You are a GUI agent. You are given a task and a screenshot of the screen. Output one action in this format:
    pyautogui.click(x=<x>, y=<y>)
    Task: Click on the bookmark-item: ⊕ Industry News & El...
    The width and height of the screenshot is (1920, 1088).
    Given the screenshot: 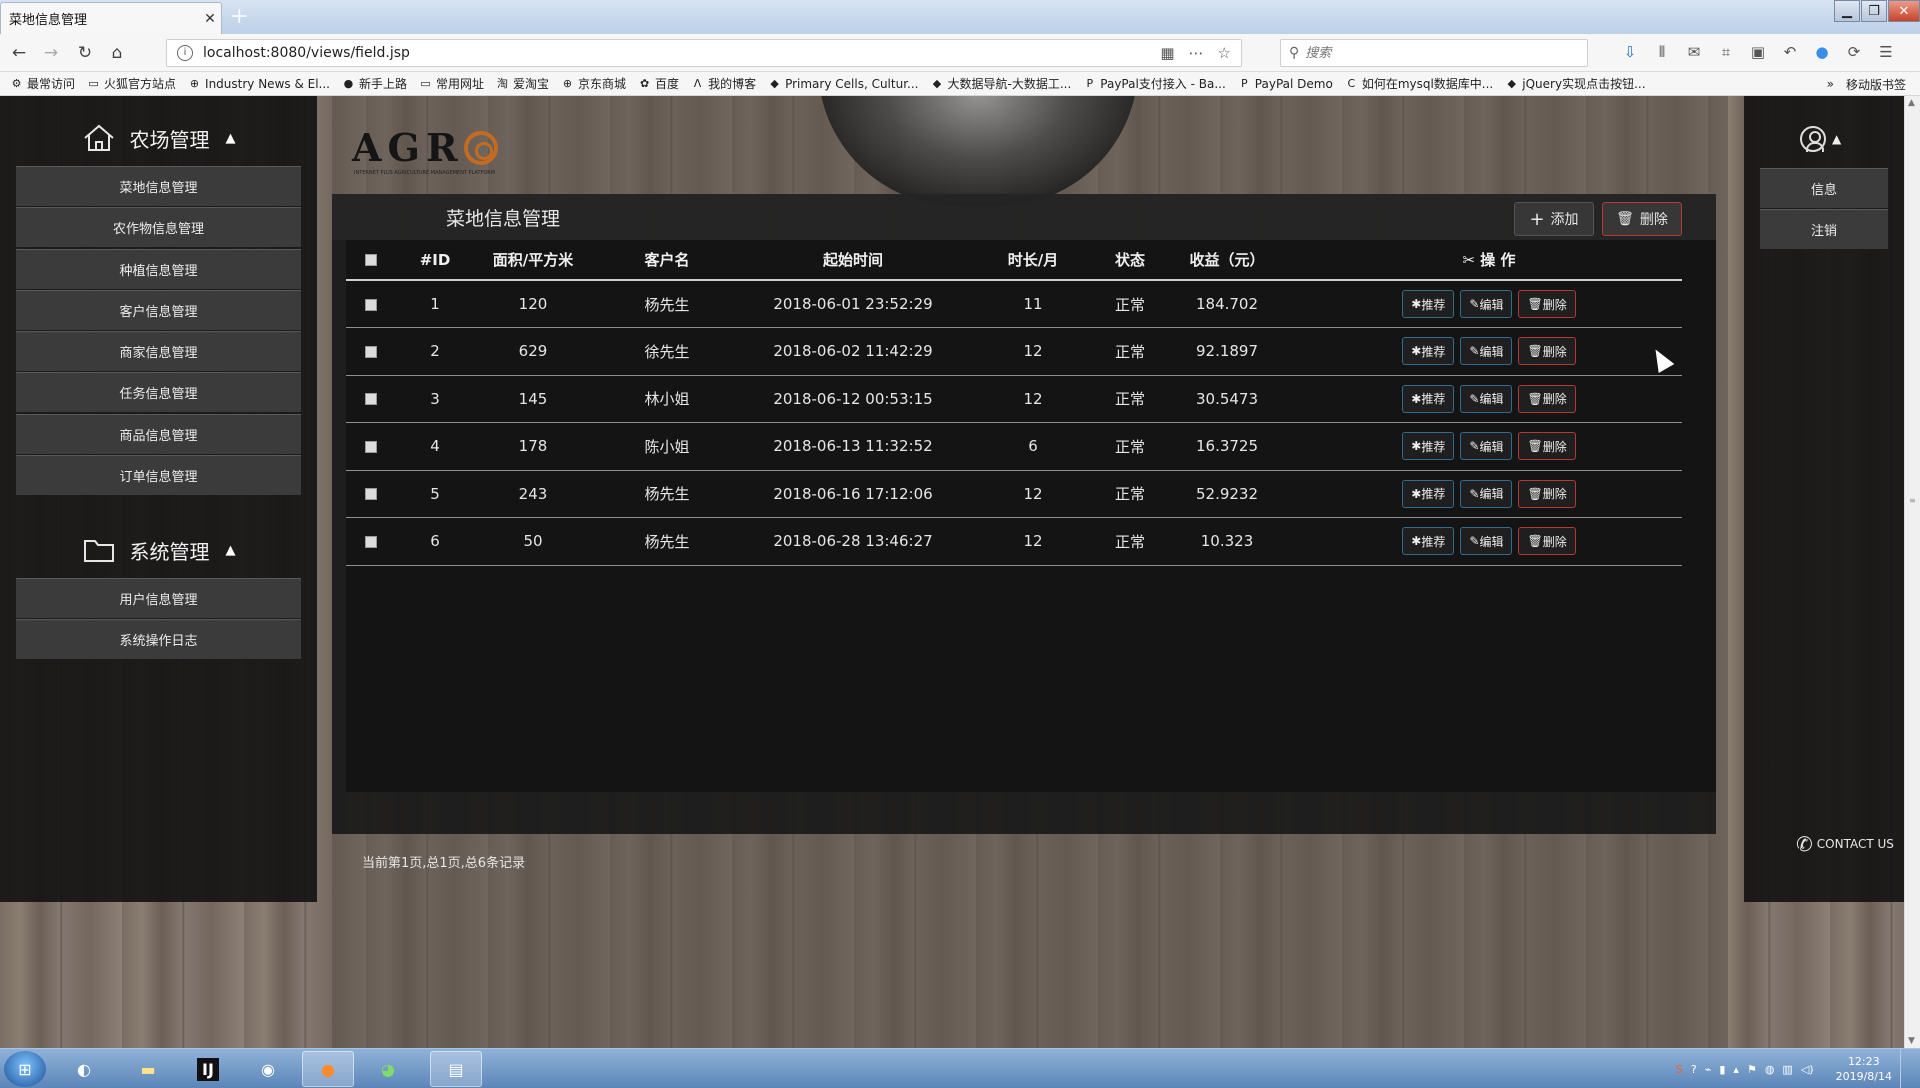 What is the action you would take?
    pyautogui.click(x=259, y=84)
    